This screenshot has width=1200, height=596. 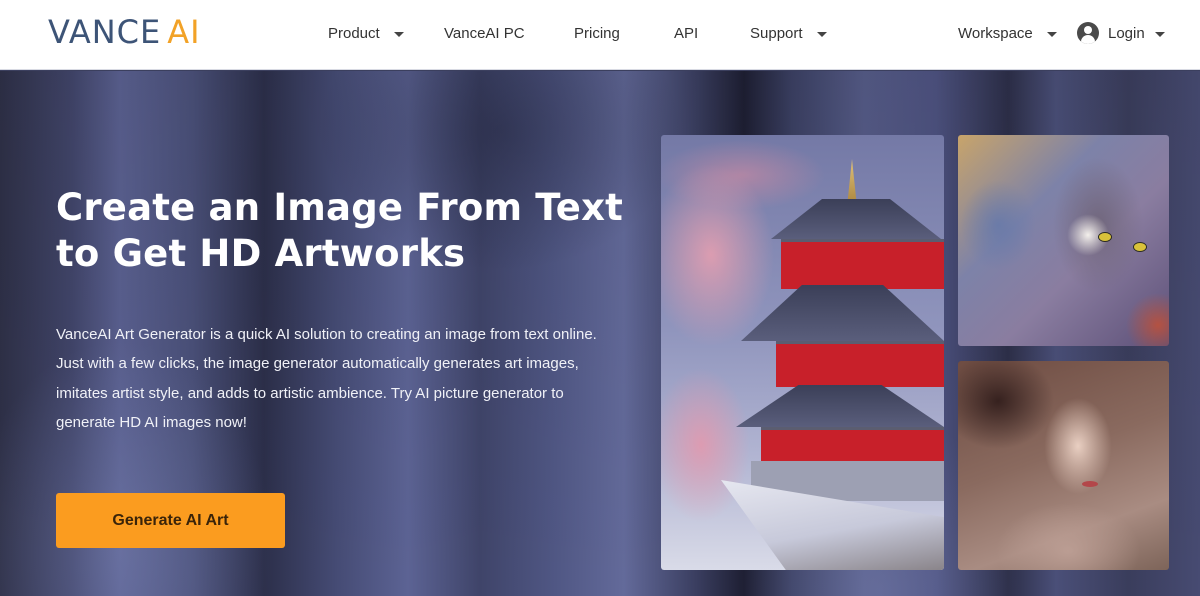 What do you see at coordinates (1140, 247) in the screenshot?
I see `cat-eye-right` at bounding box center [1140, 247].